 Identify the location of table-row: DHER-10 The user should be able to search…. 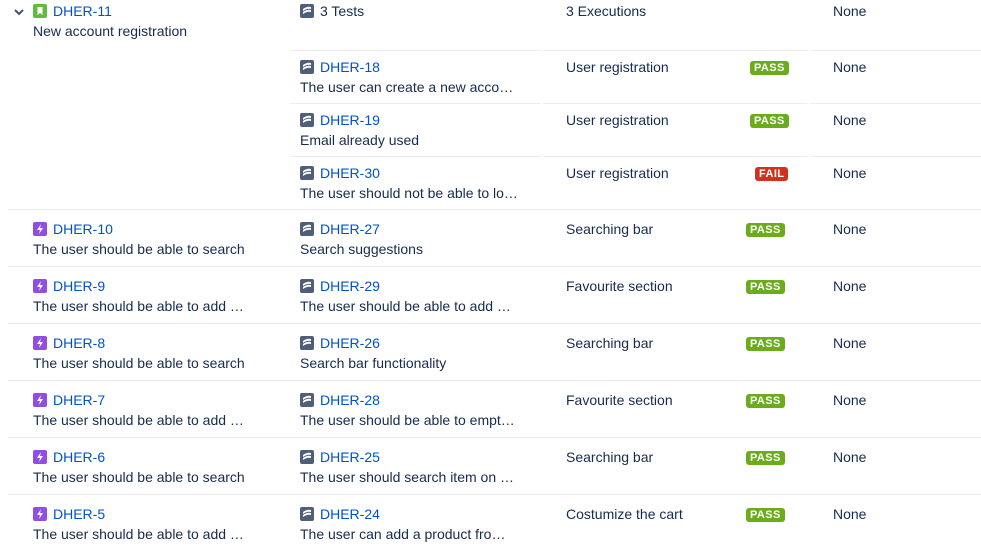
(490, 237).